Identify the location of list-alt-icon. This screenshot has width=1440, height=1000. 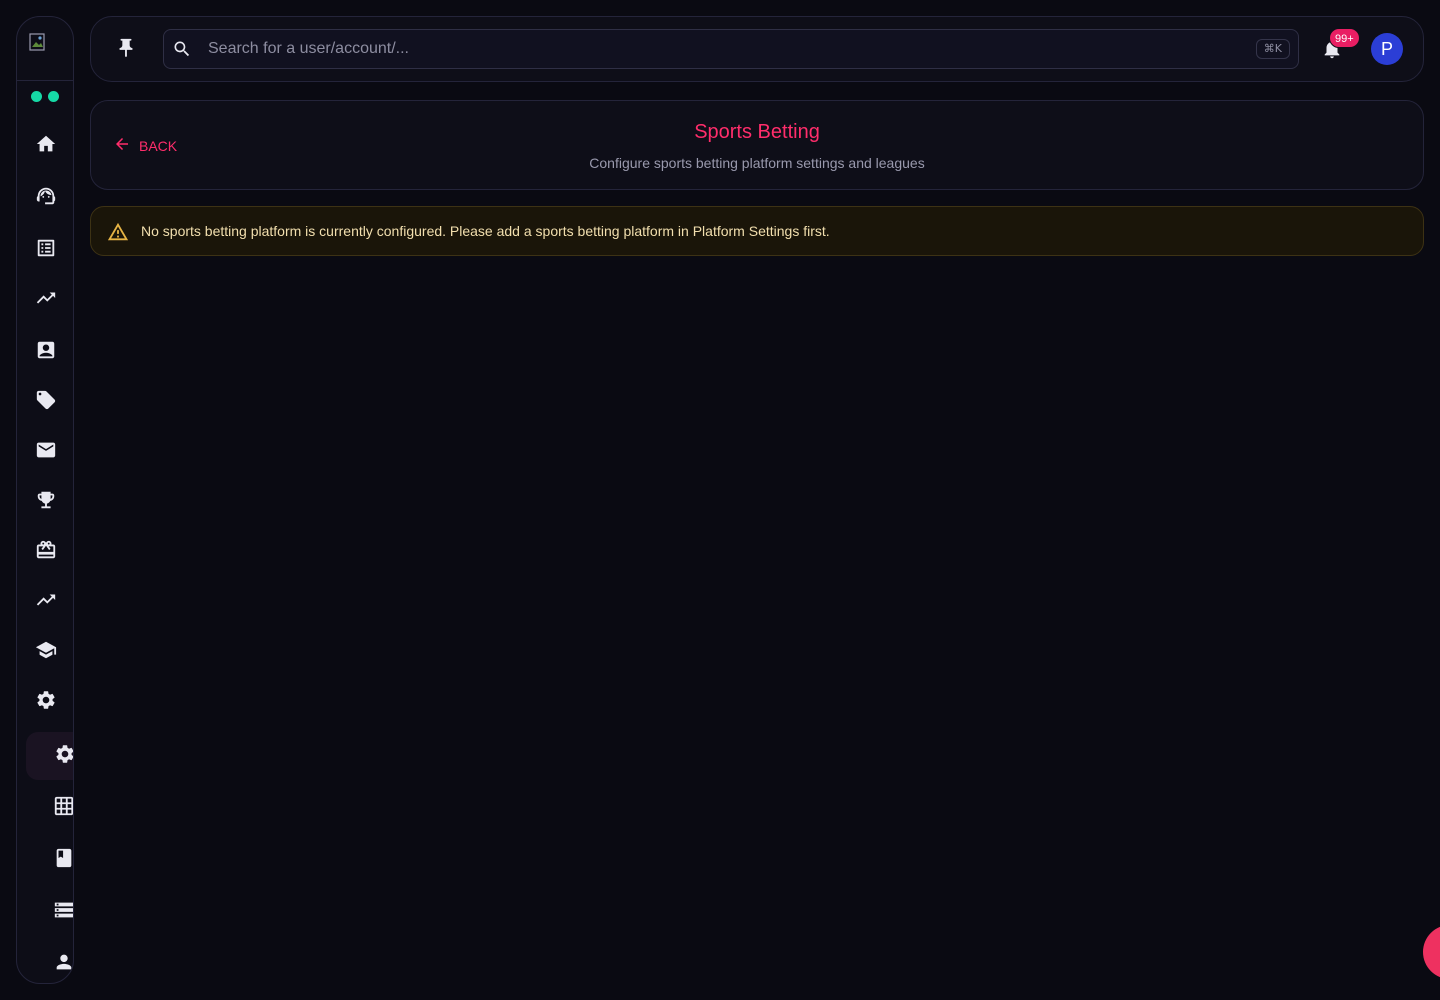
(46, 250).